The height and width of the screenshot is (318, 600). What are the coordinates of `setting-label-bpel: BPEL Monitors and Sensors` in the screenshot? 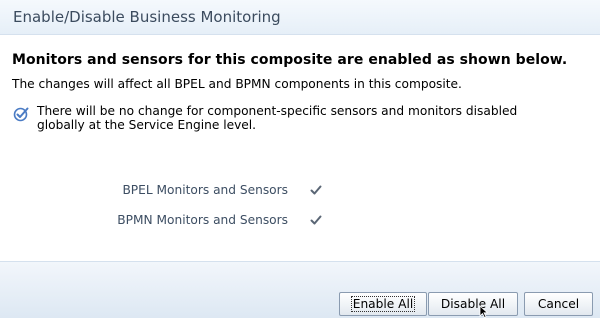 It's located at (205, 190).